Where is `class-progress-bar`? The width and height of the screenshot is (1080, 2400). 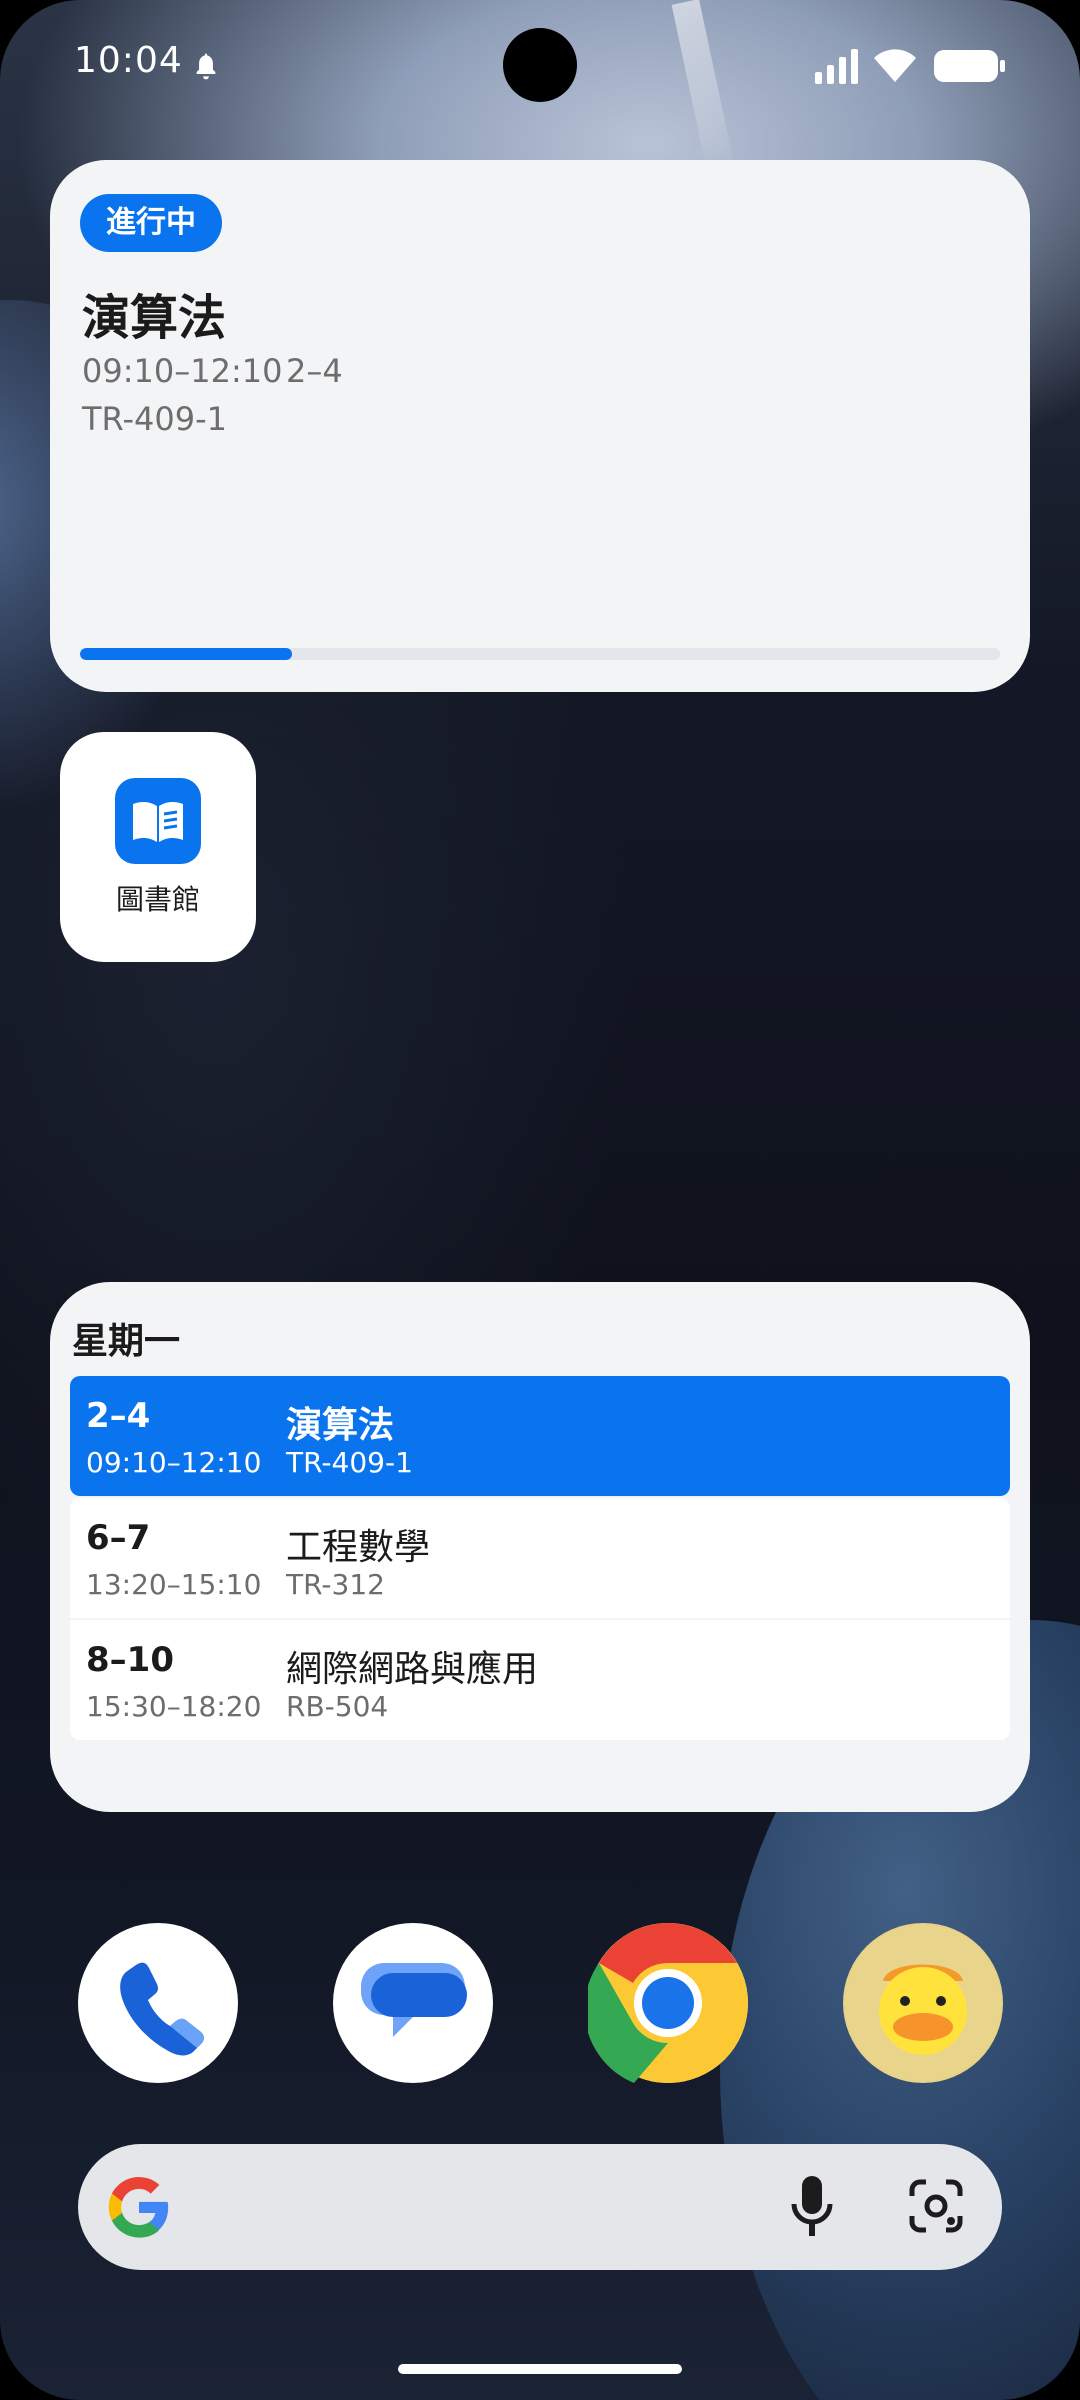
class-progress-bar is located at coordinates (540, 654).